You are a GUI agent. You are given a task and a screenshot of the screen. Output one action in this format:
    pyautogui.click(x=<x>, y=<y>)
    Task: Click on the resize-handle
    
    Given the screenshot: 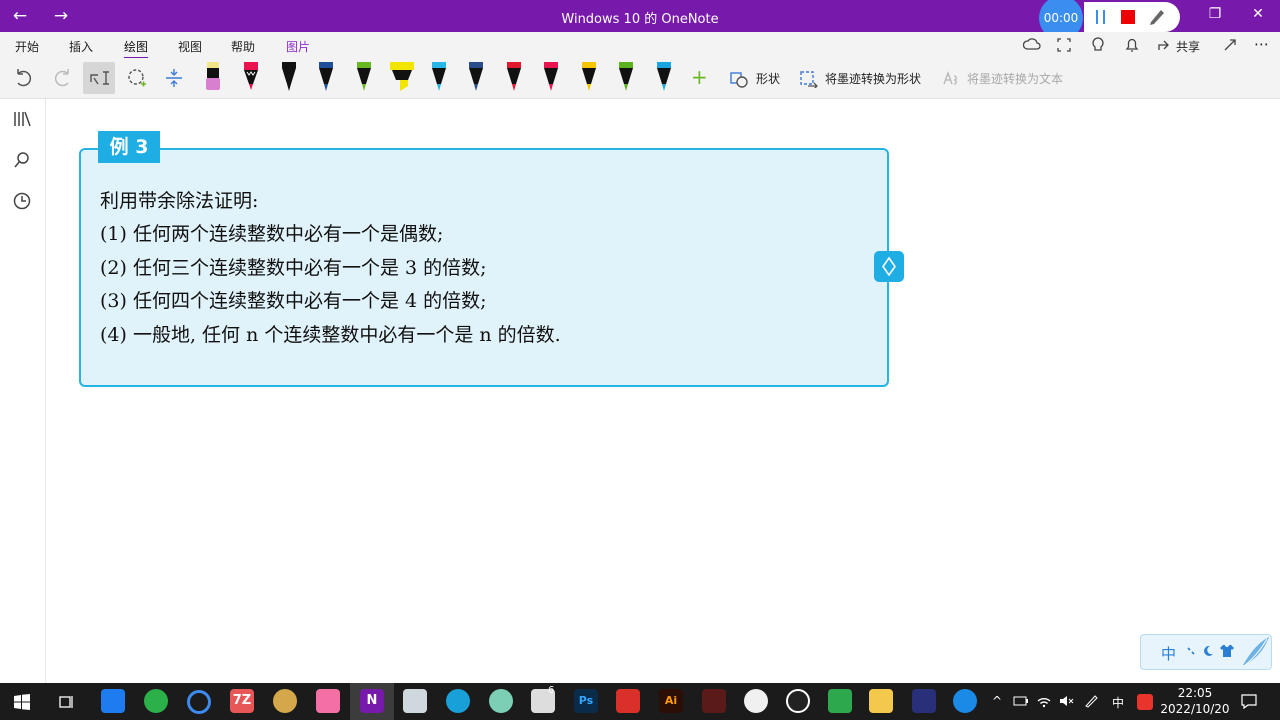 What is the action you would take?
    pyautogui.click(x=889, y=266)
    